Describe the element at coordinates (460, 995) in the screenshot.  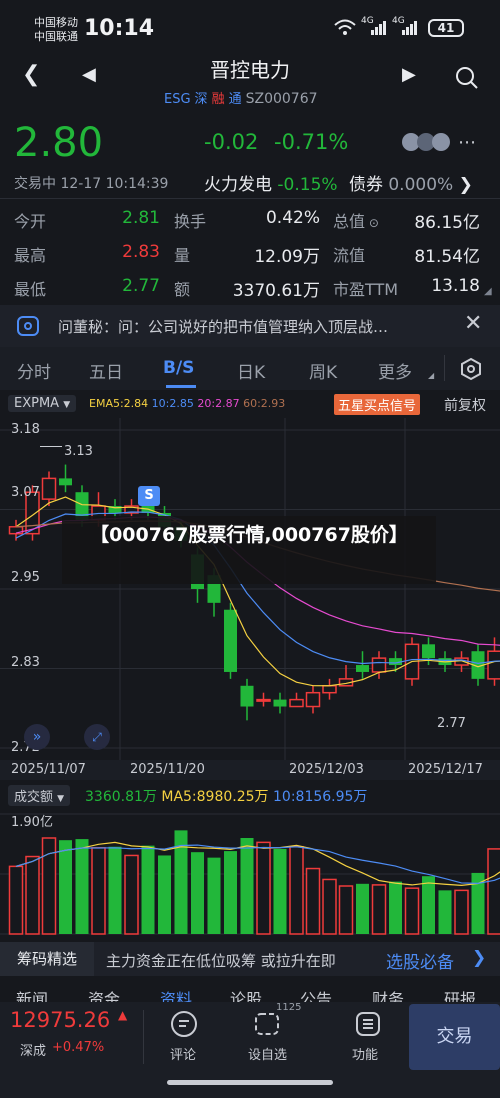
I see `tab-research: 研报` at that location.